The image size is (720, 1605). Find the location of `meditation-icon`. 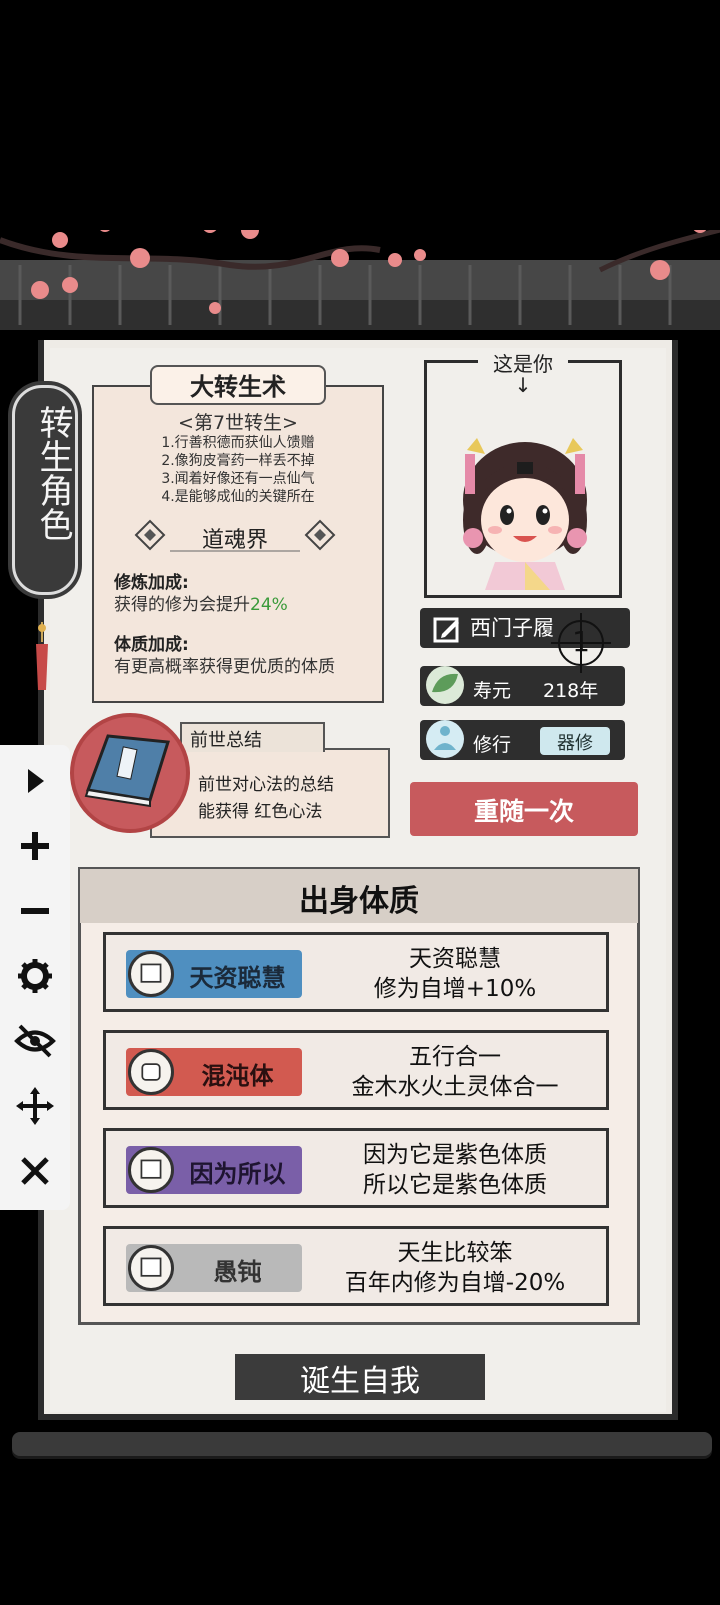

meditation-icon is located at coordinates (445, 739).